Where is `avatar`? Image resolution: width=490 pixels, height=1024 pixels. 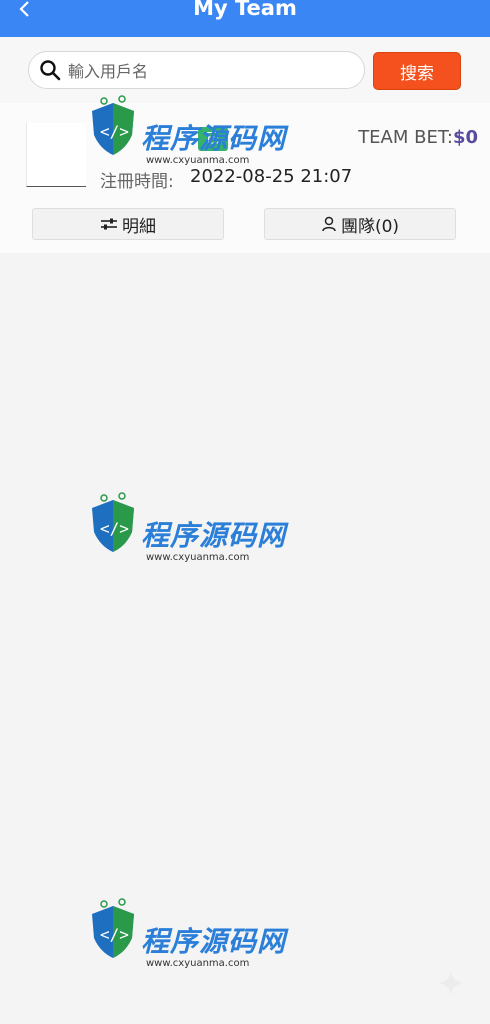 avatar is located at coordinates (56, 155).